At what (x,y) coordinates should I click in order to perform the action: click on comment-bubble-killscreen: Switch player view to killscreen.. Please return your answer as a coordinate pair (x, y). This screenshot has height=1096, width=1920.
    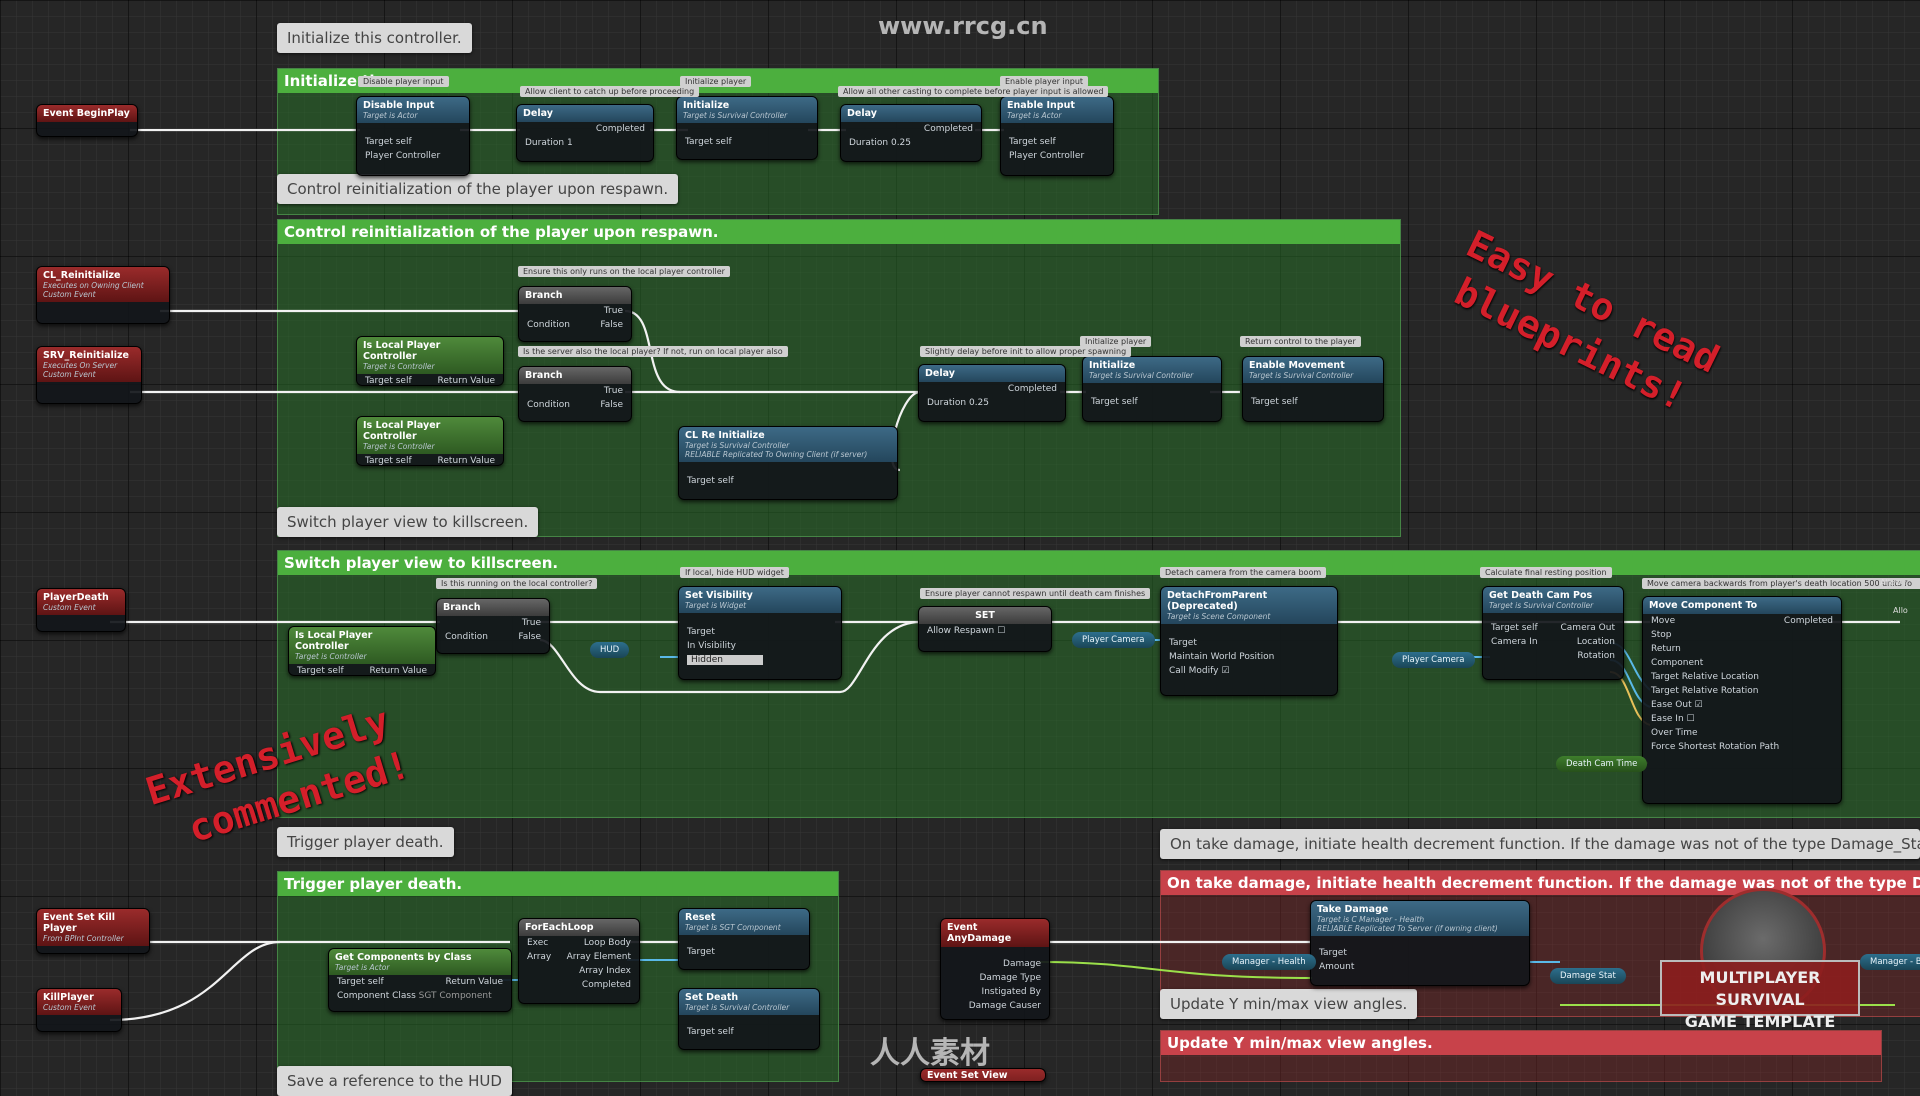
    Looking at the image, I should click on (408, 522).